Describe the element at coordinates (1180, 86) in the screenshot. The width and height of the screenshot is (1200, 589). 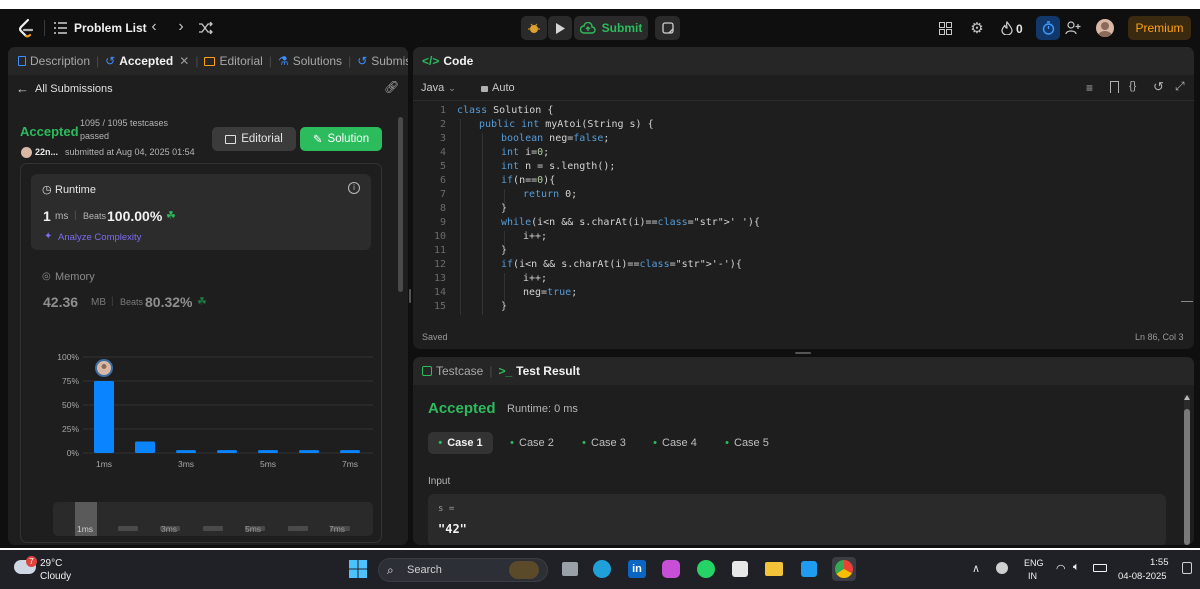
I see `expand-icon: ⤢` at that location.